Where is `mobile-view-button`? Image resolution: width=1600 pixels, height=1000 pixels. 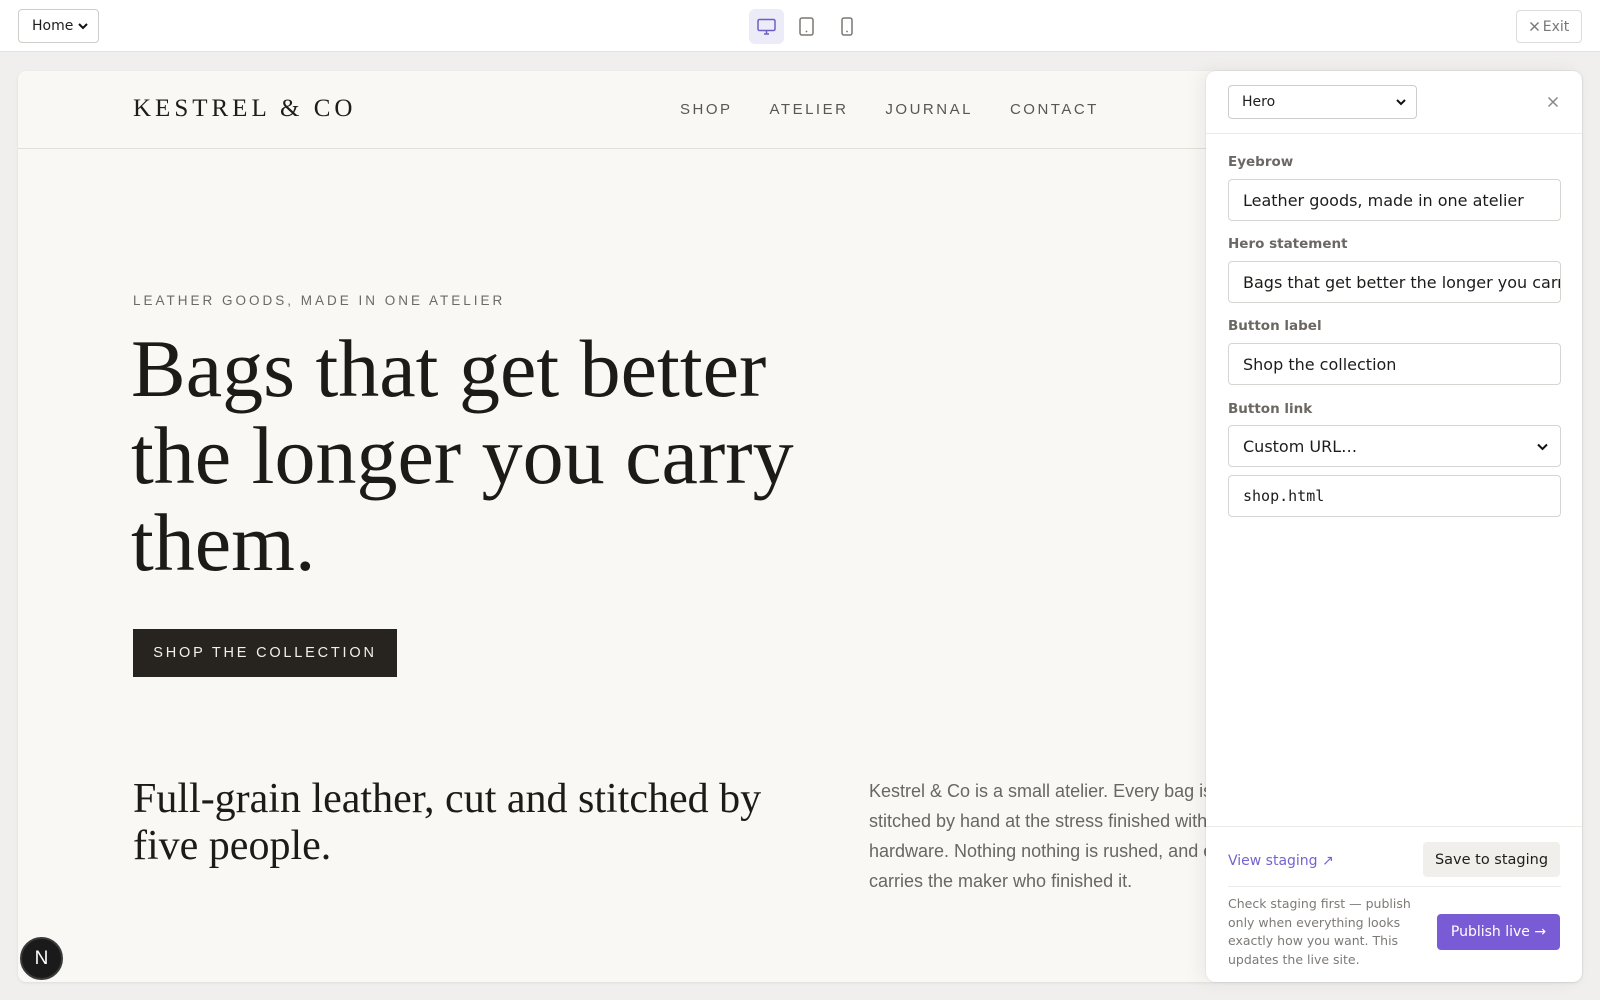
mobile-view-button is located at coordinates (846, 26).